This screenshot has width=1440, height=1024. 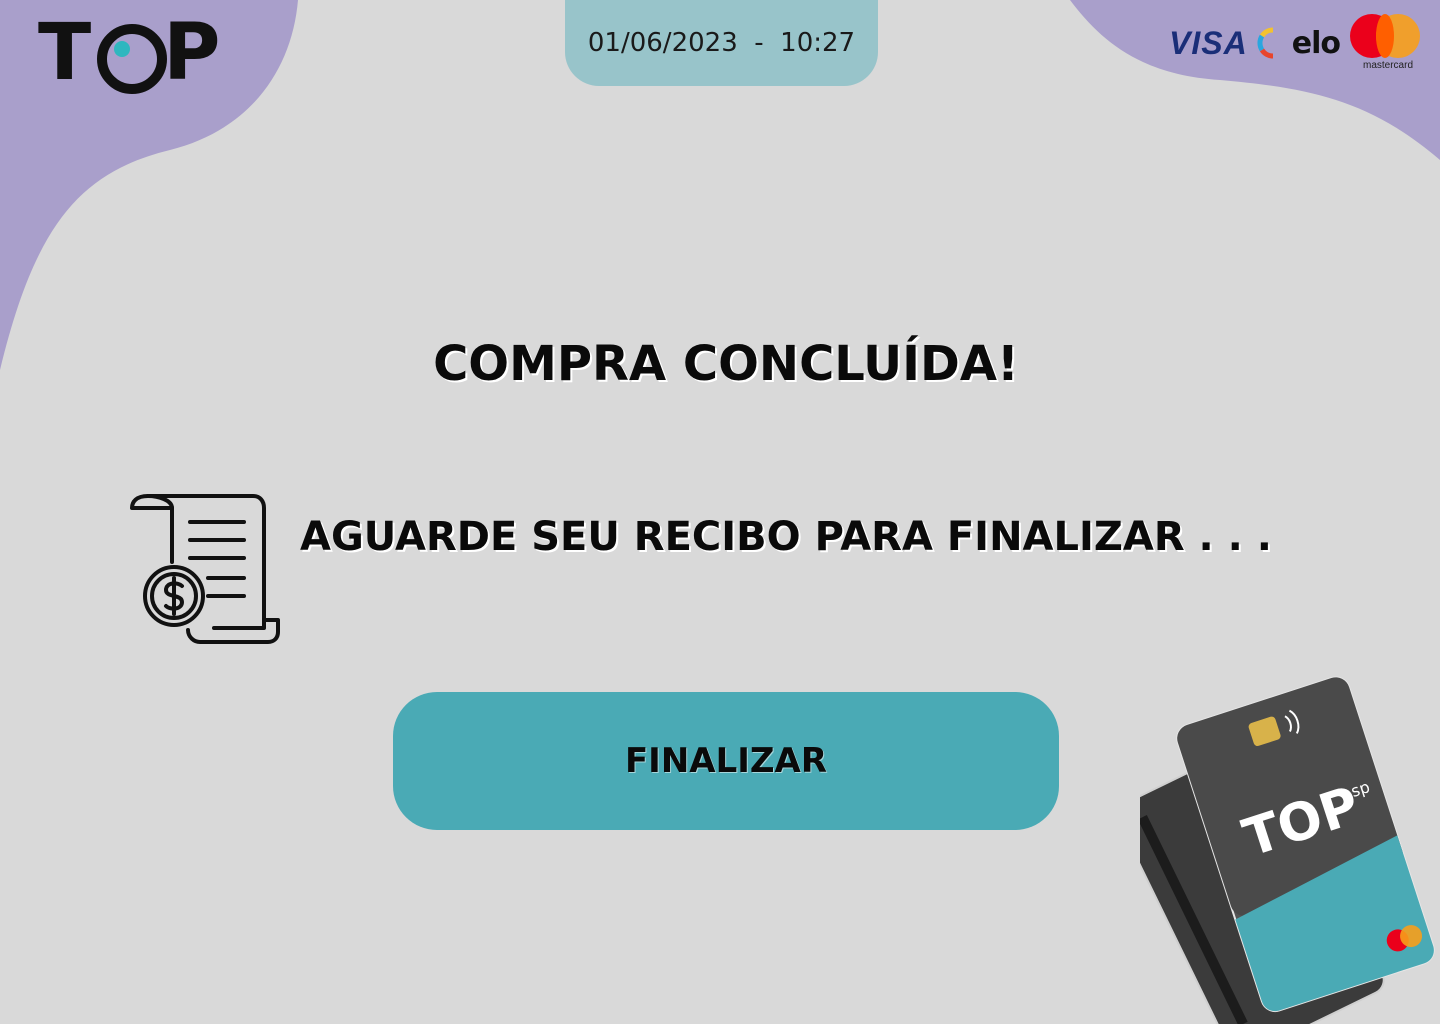 I want to click on visa-logo: VISA, so click(x=1208, y=42).